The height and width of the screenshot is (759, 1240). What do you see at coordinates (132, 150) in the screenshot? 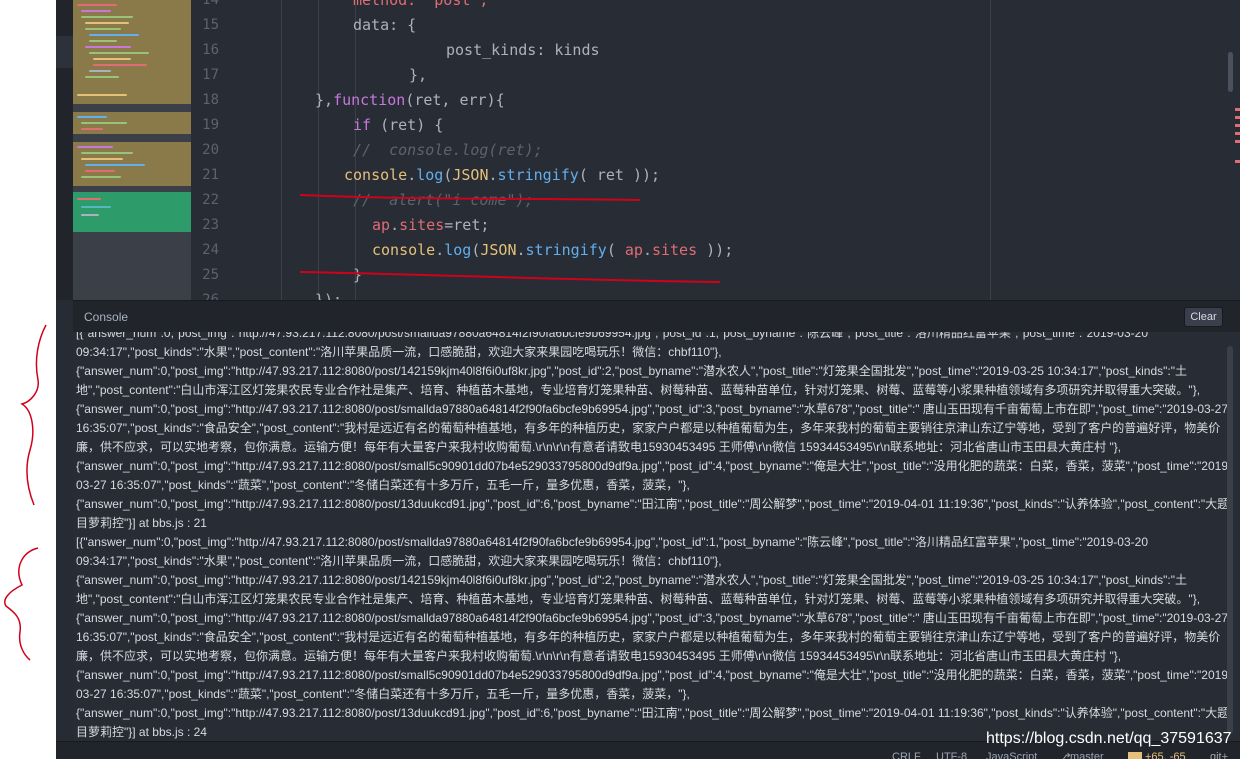
I see `minimap` at bounding box center [132, 150].